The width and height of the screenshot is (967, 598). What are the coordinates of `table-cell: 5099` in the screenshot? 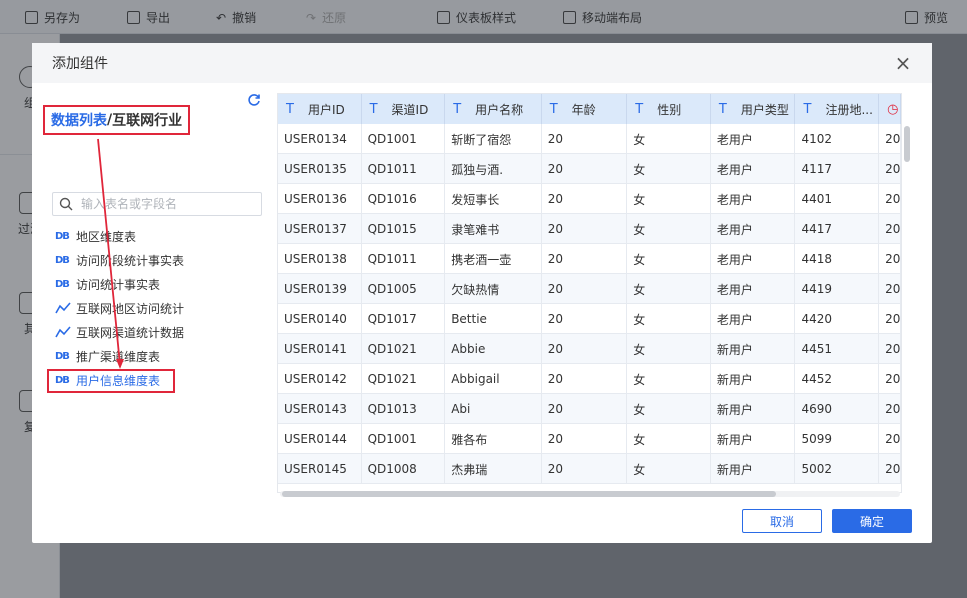 It's located at (837, 439).